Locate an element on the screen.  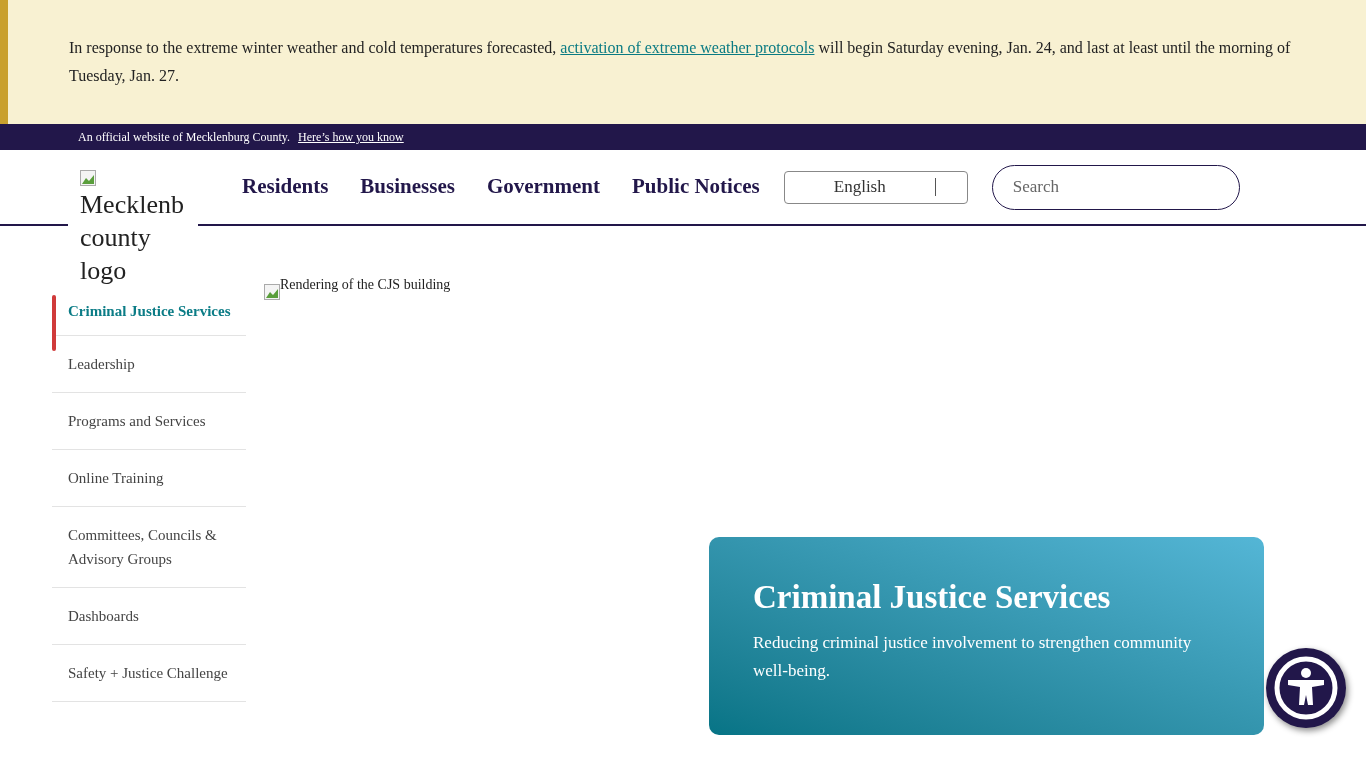
active-indicator is located at coordinates (54, 323).